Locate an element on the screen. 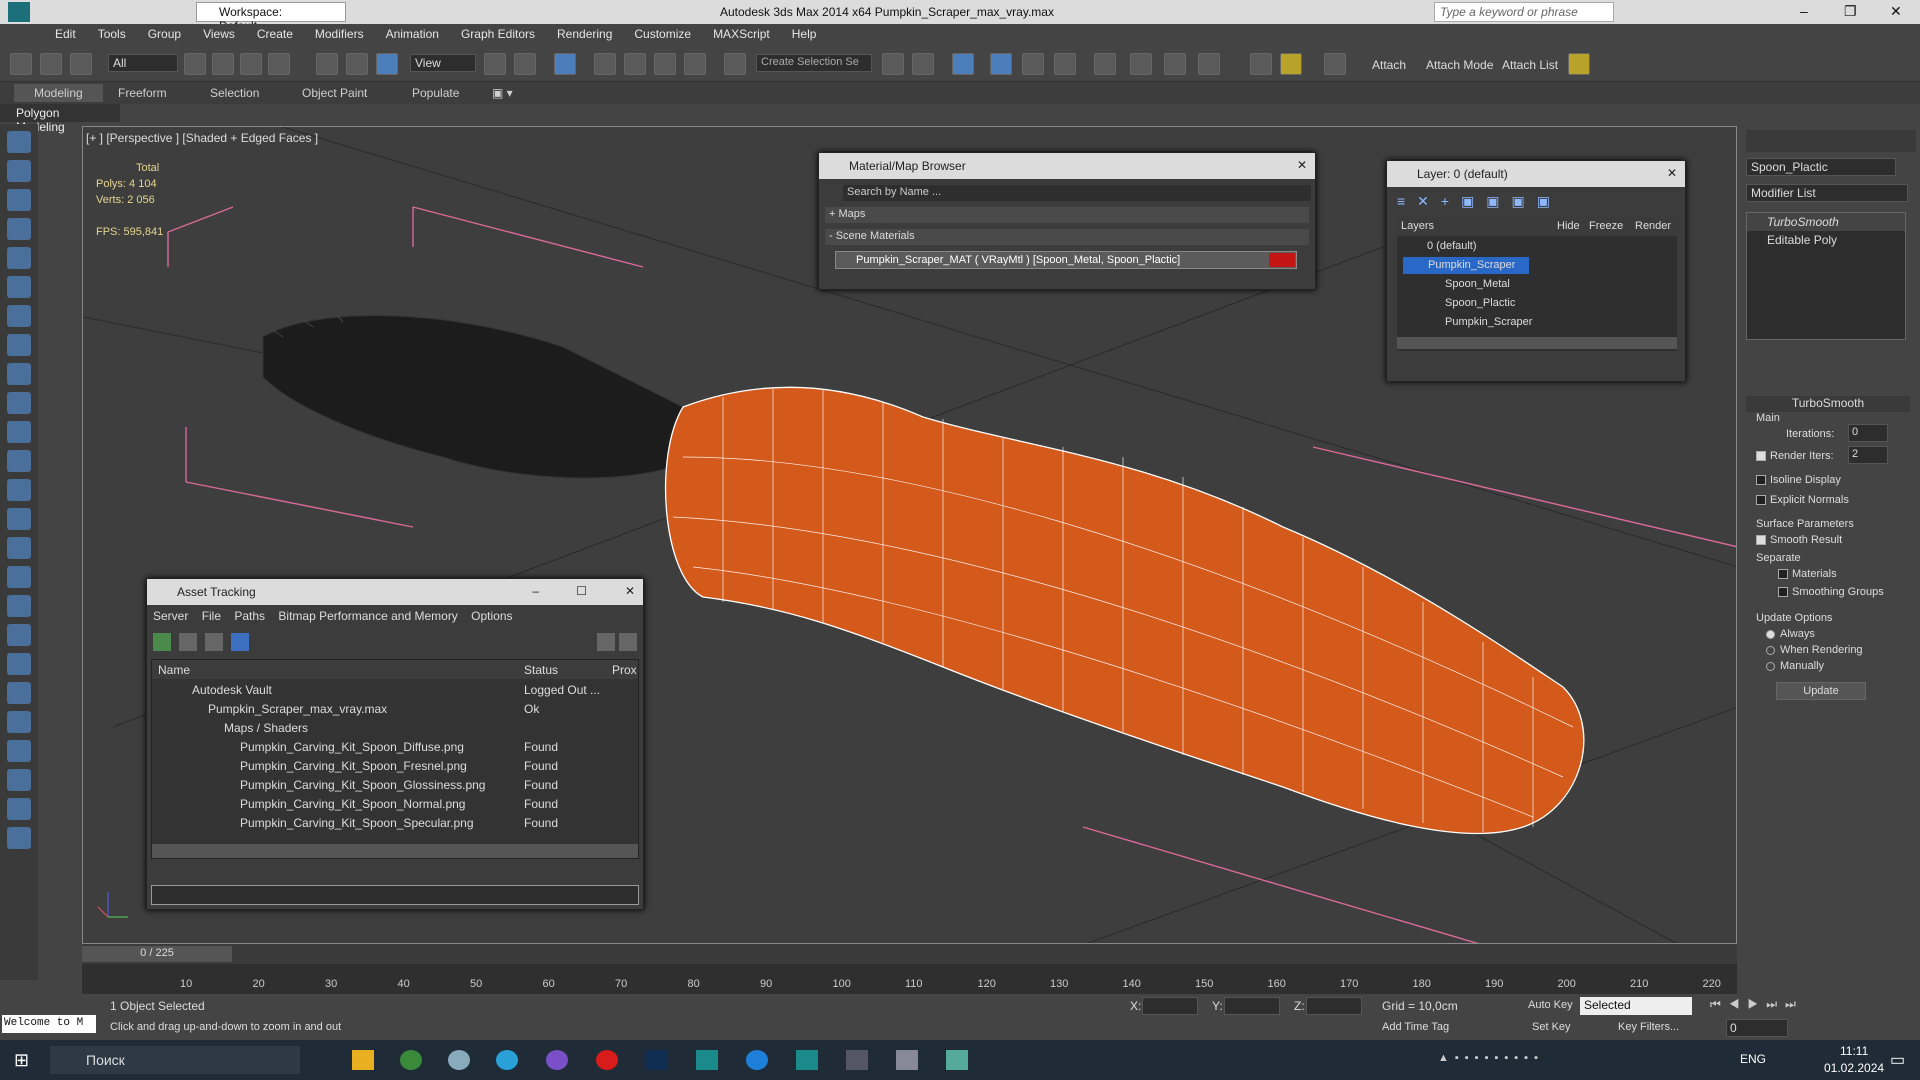  smooth-result-checkbox is located at coordinates (1761, 540).